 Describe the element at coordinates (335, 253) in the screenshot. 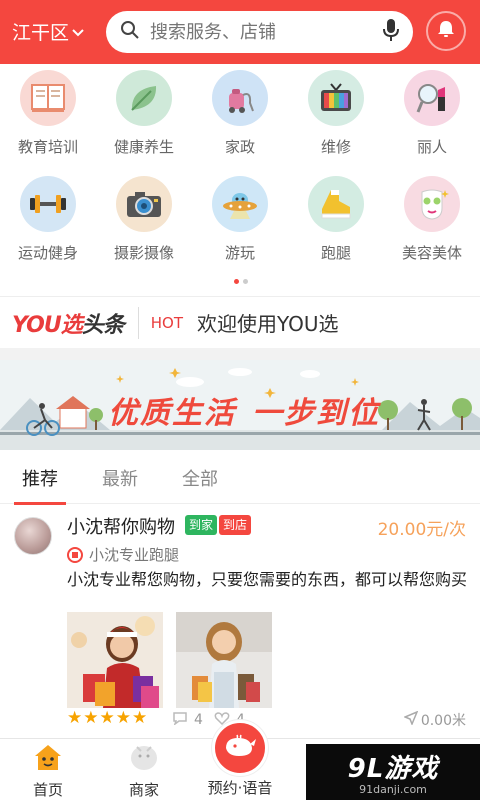

I see `category-label: 跑腿` at that location.